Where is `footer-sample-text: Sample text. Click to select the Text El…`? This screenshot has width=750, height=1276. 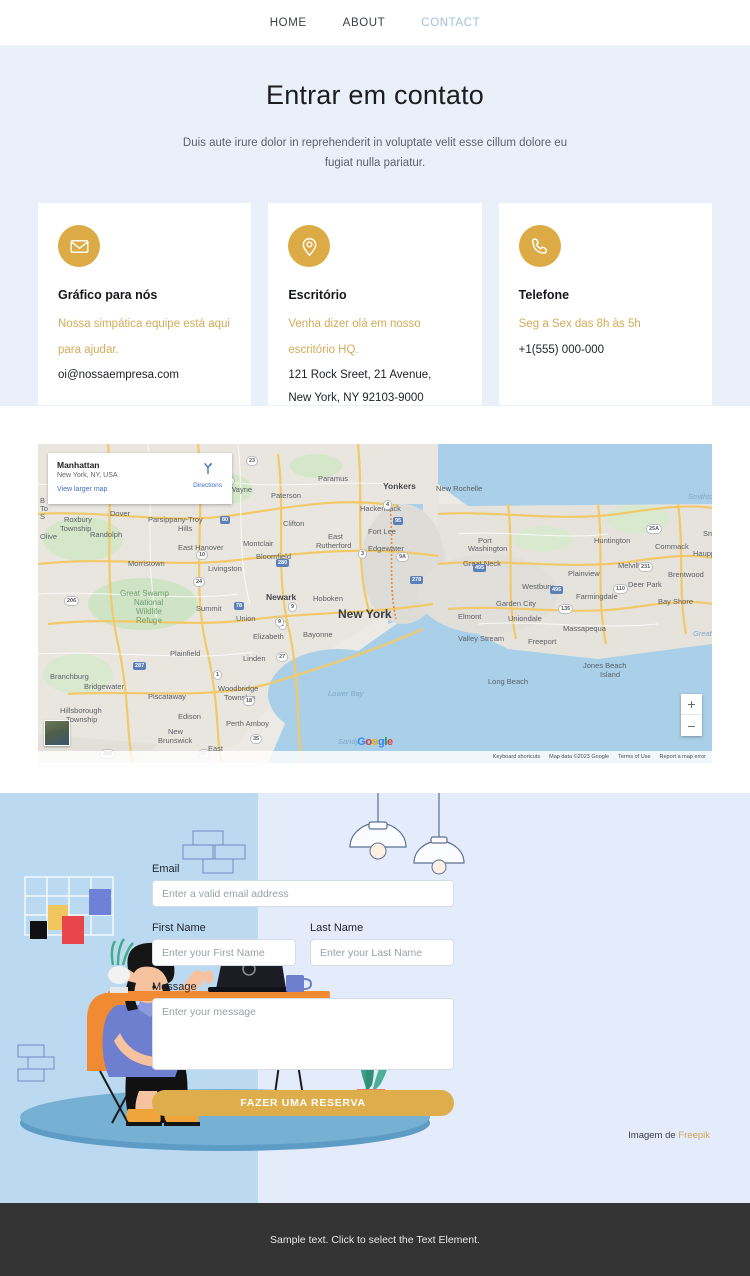
footer-sample-text: Sample text. Click to select the Text El… is located at coordinates (375, 1240).